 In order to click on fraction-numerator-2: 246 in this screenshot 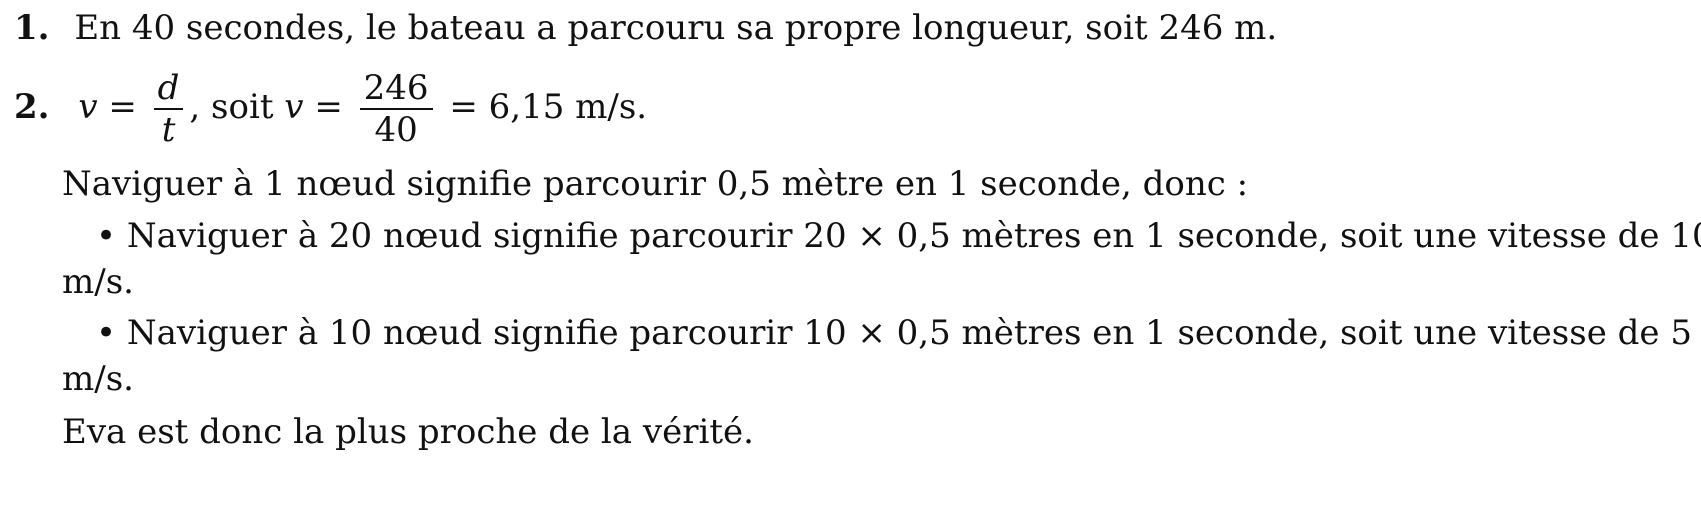, I will do `click(396, 88)`.